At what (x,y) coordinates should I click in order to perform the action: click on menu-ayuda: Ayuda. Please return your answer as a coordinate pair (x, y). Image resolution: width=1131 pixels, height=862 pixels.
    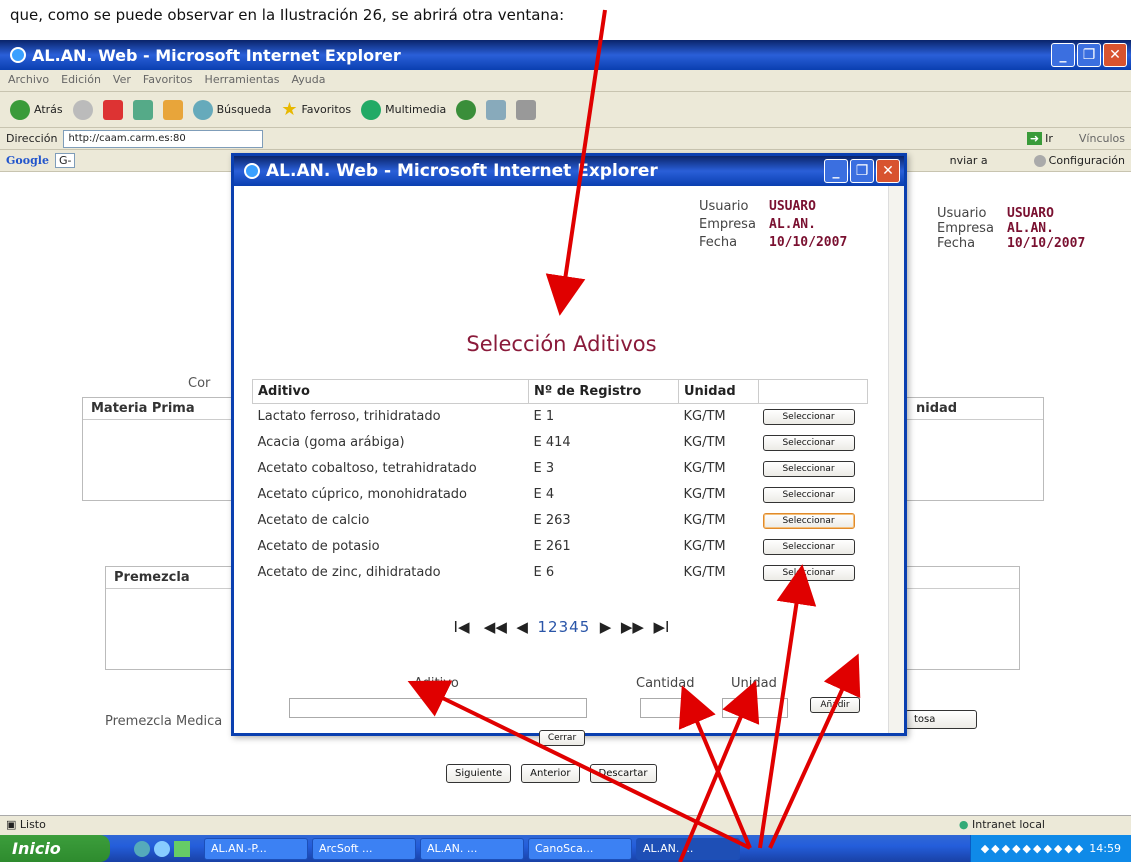
    Looking at the image, I should click on (308, 80).